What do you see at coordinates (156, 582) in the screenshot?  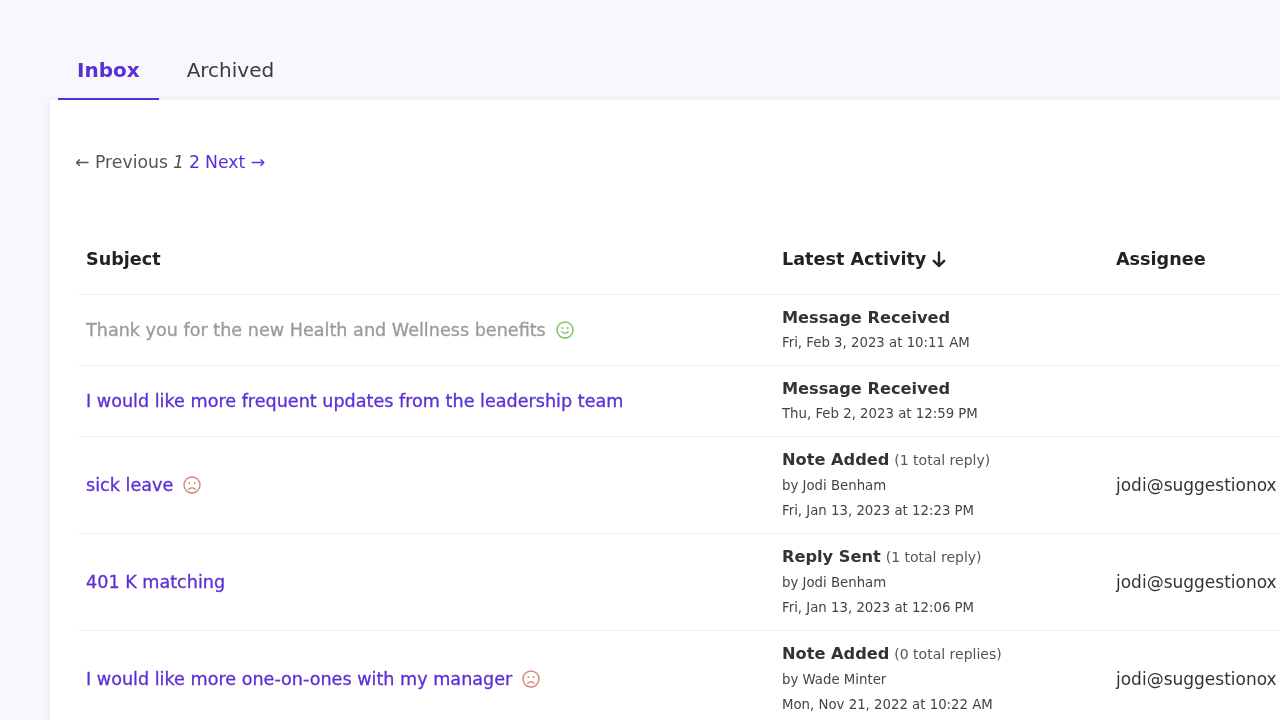 I see `subject-link: 401 K matching` at bounding box center [156, 582].